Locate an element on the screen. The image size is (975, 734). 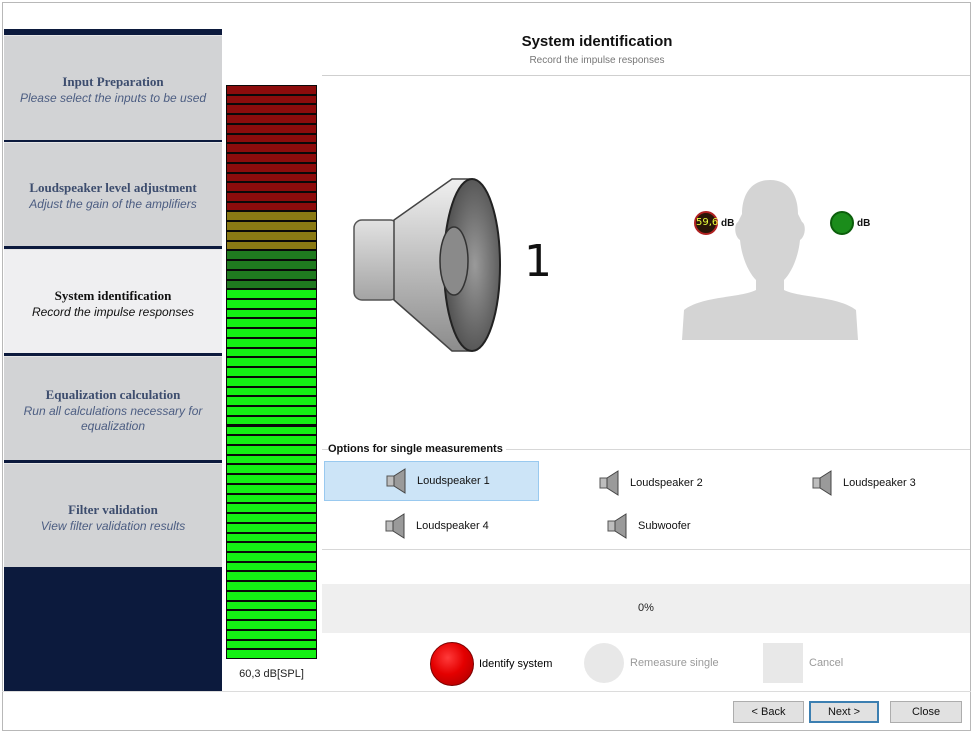
loudspeaker-4-option: Loudspeaker 4 is located at coordinates (431, 526).